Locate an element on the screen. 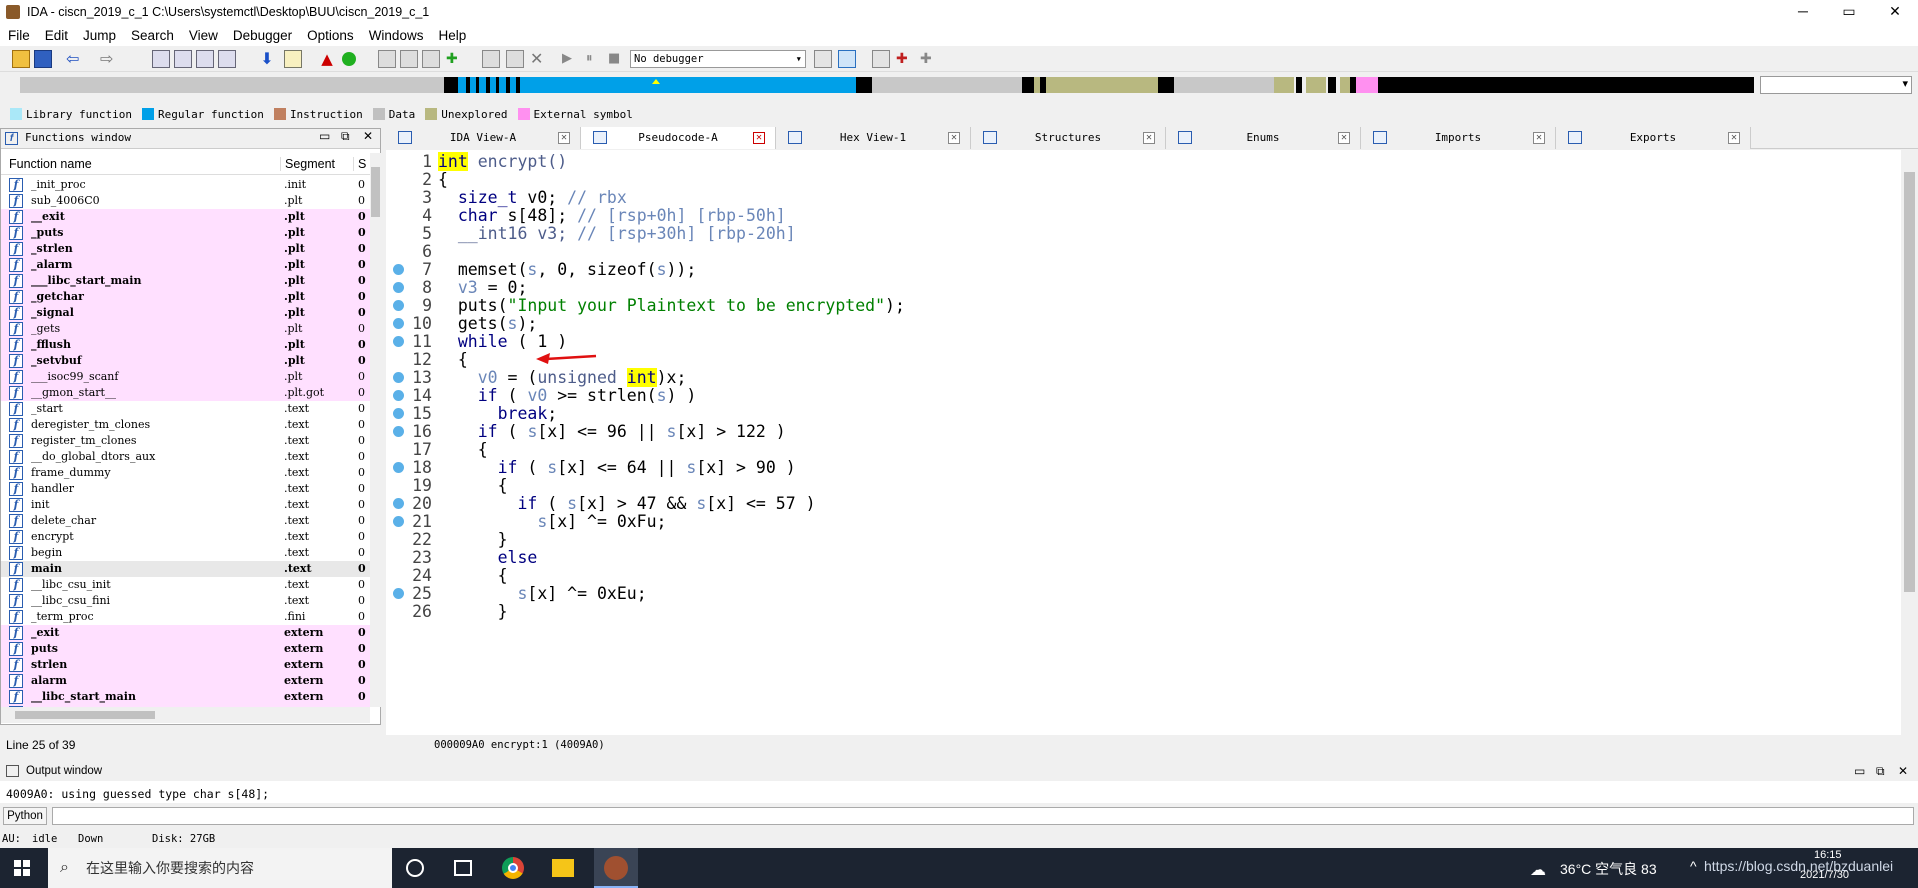 The image size is (1918, 888). code-line: if ( s[x] <= 64 || s[x] > 90 ) is located at coordinates (617, 467).